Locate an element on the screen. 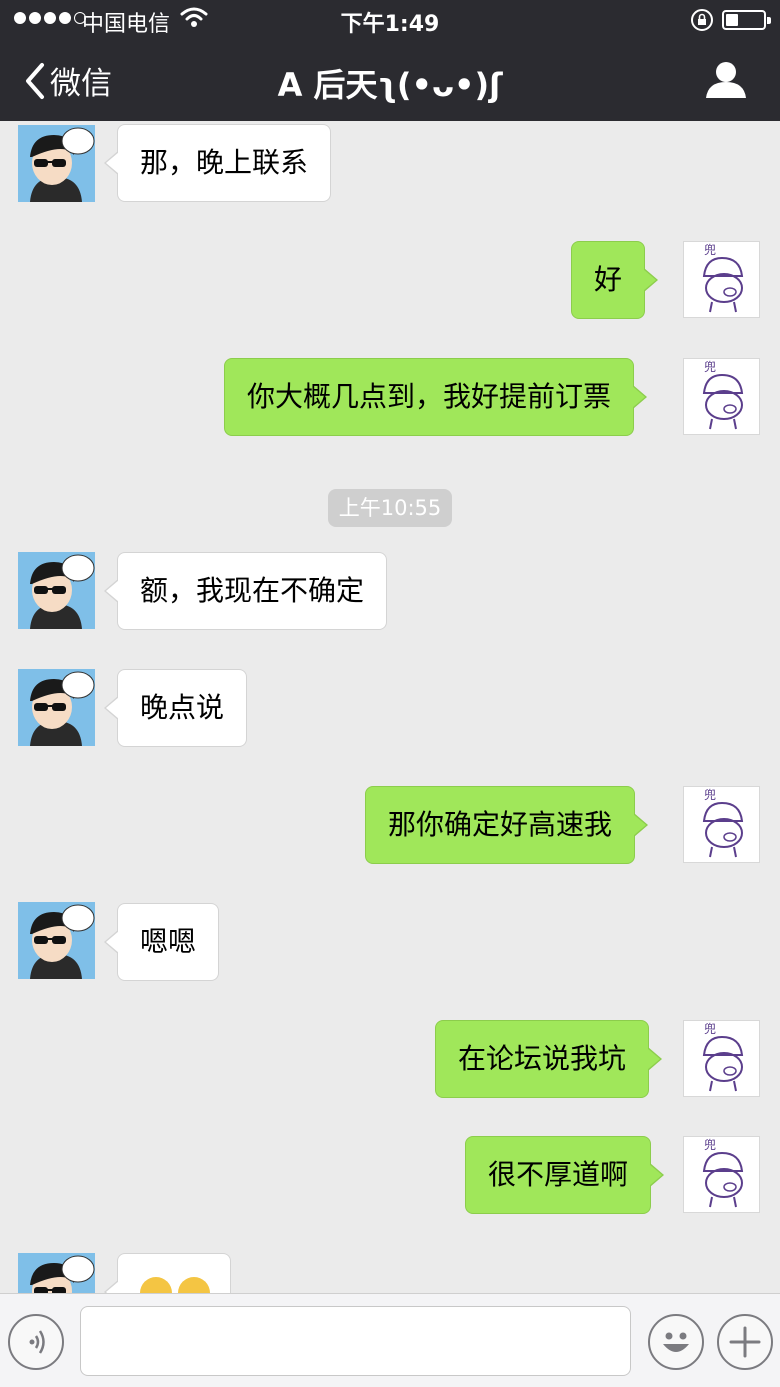  status-bar: 中国电信 下午1:49 is located at coordinates (390, 20).